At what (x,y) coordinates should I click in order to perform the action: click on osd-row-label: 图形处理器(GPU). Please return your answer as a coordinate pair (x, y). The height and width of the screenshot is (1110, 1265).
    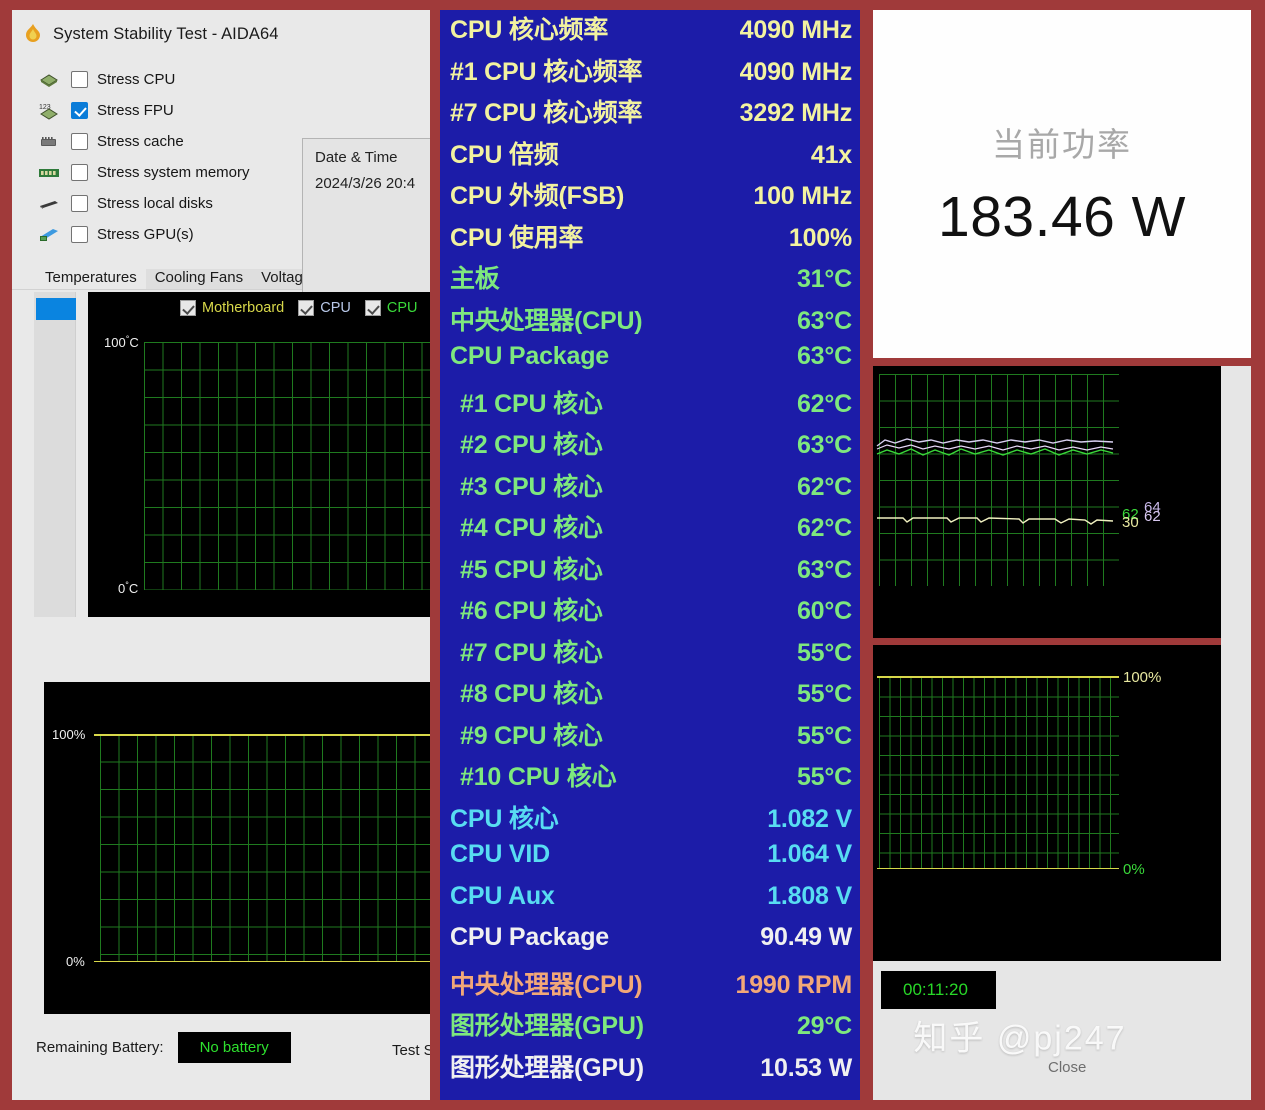
    Looking at the image, I should click on (547, 1026).